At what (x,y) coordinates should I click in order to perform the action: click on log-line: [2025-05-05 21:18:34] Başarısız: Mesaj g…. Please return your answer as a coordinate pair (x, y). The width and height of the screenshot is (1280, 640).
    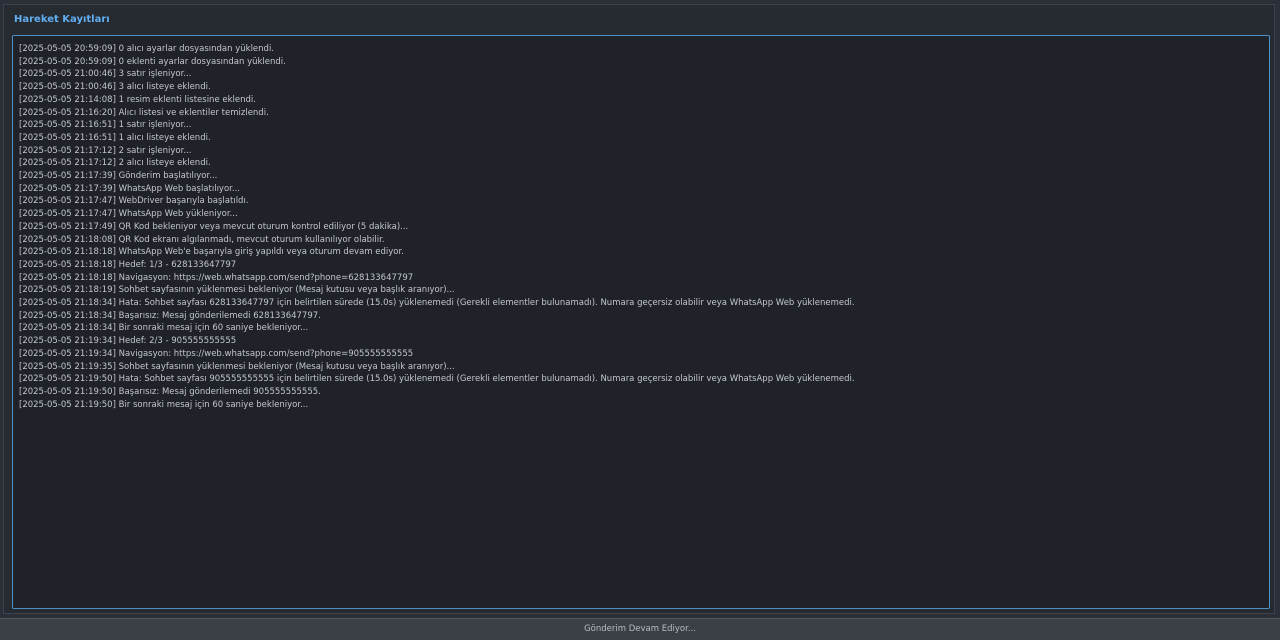
    Looking at the image, I should click on (170, 315).